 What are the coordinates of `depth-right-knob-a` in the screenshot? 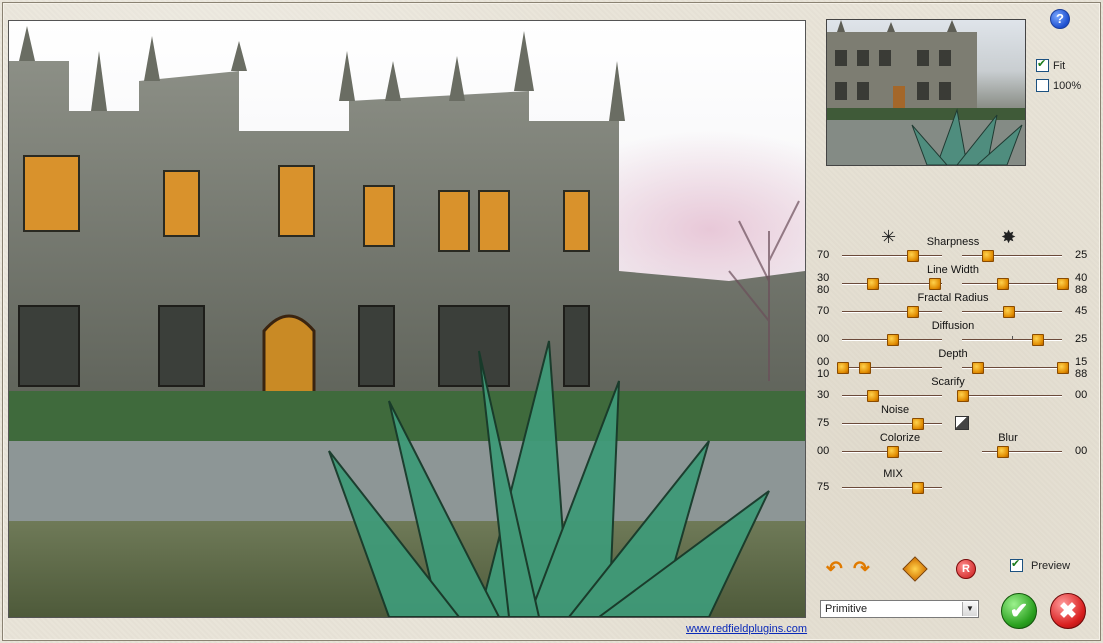 It's located at (978, 368).